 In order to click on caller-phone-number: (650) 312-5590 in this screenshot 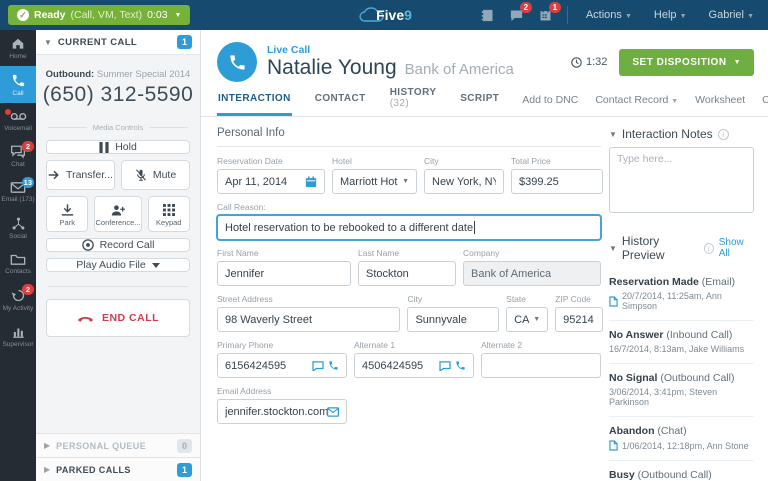, I will do `click(118, 94)`.